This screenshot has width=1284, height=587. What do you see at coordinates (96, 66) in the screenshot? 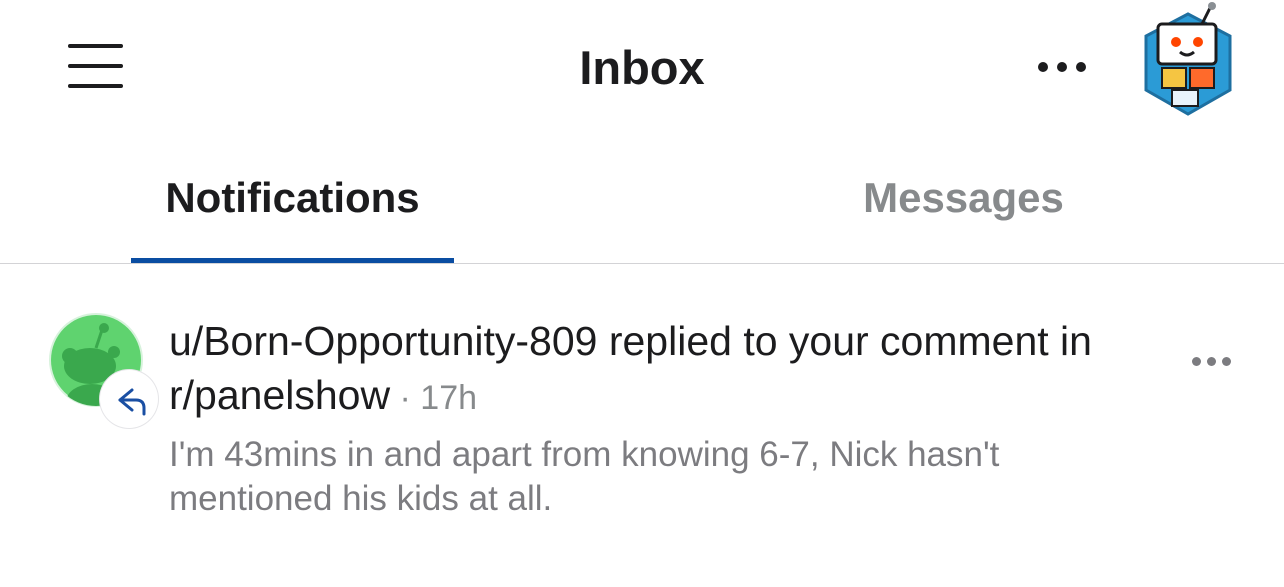
I see `hamburger-menu-icon` at bounding box center [96, 66].